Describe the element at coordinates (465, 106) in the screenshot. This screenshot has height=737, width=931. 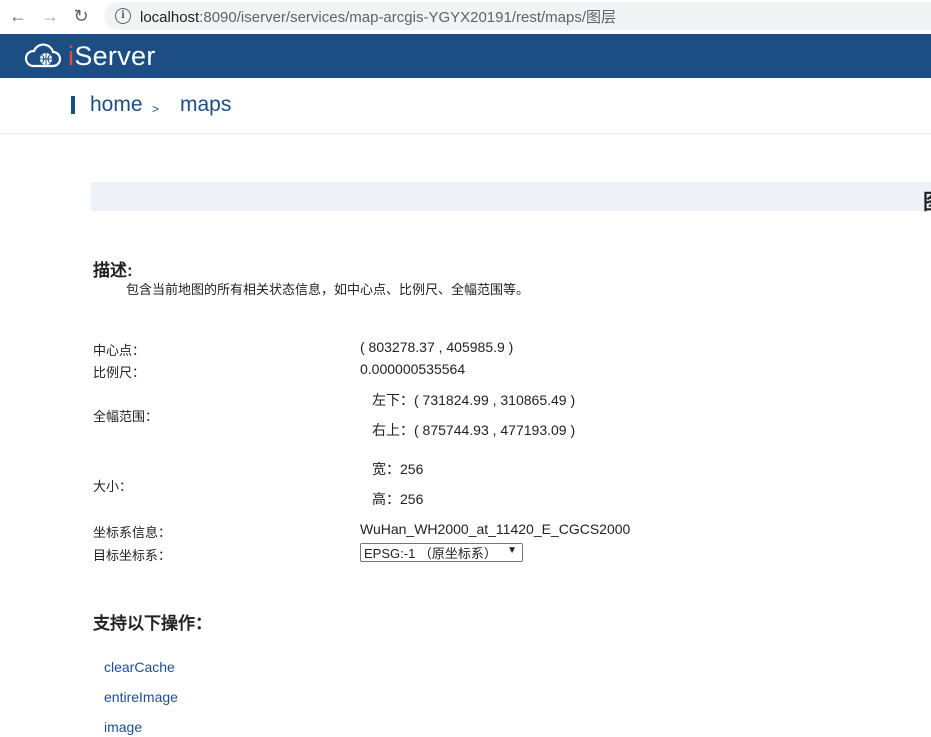
I see `breadcrumb: home > maps` at that location.